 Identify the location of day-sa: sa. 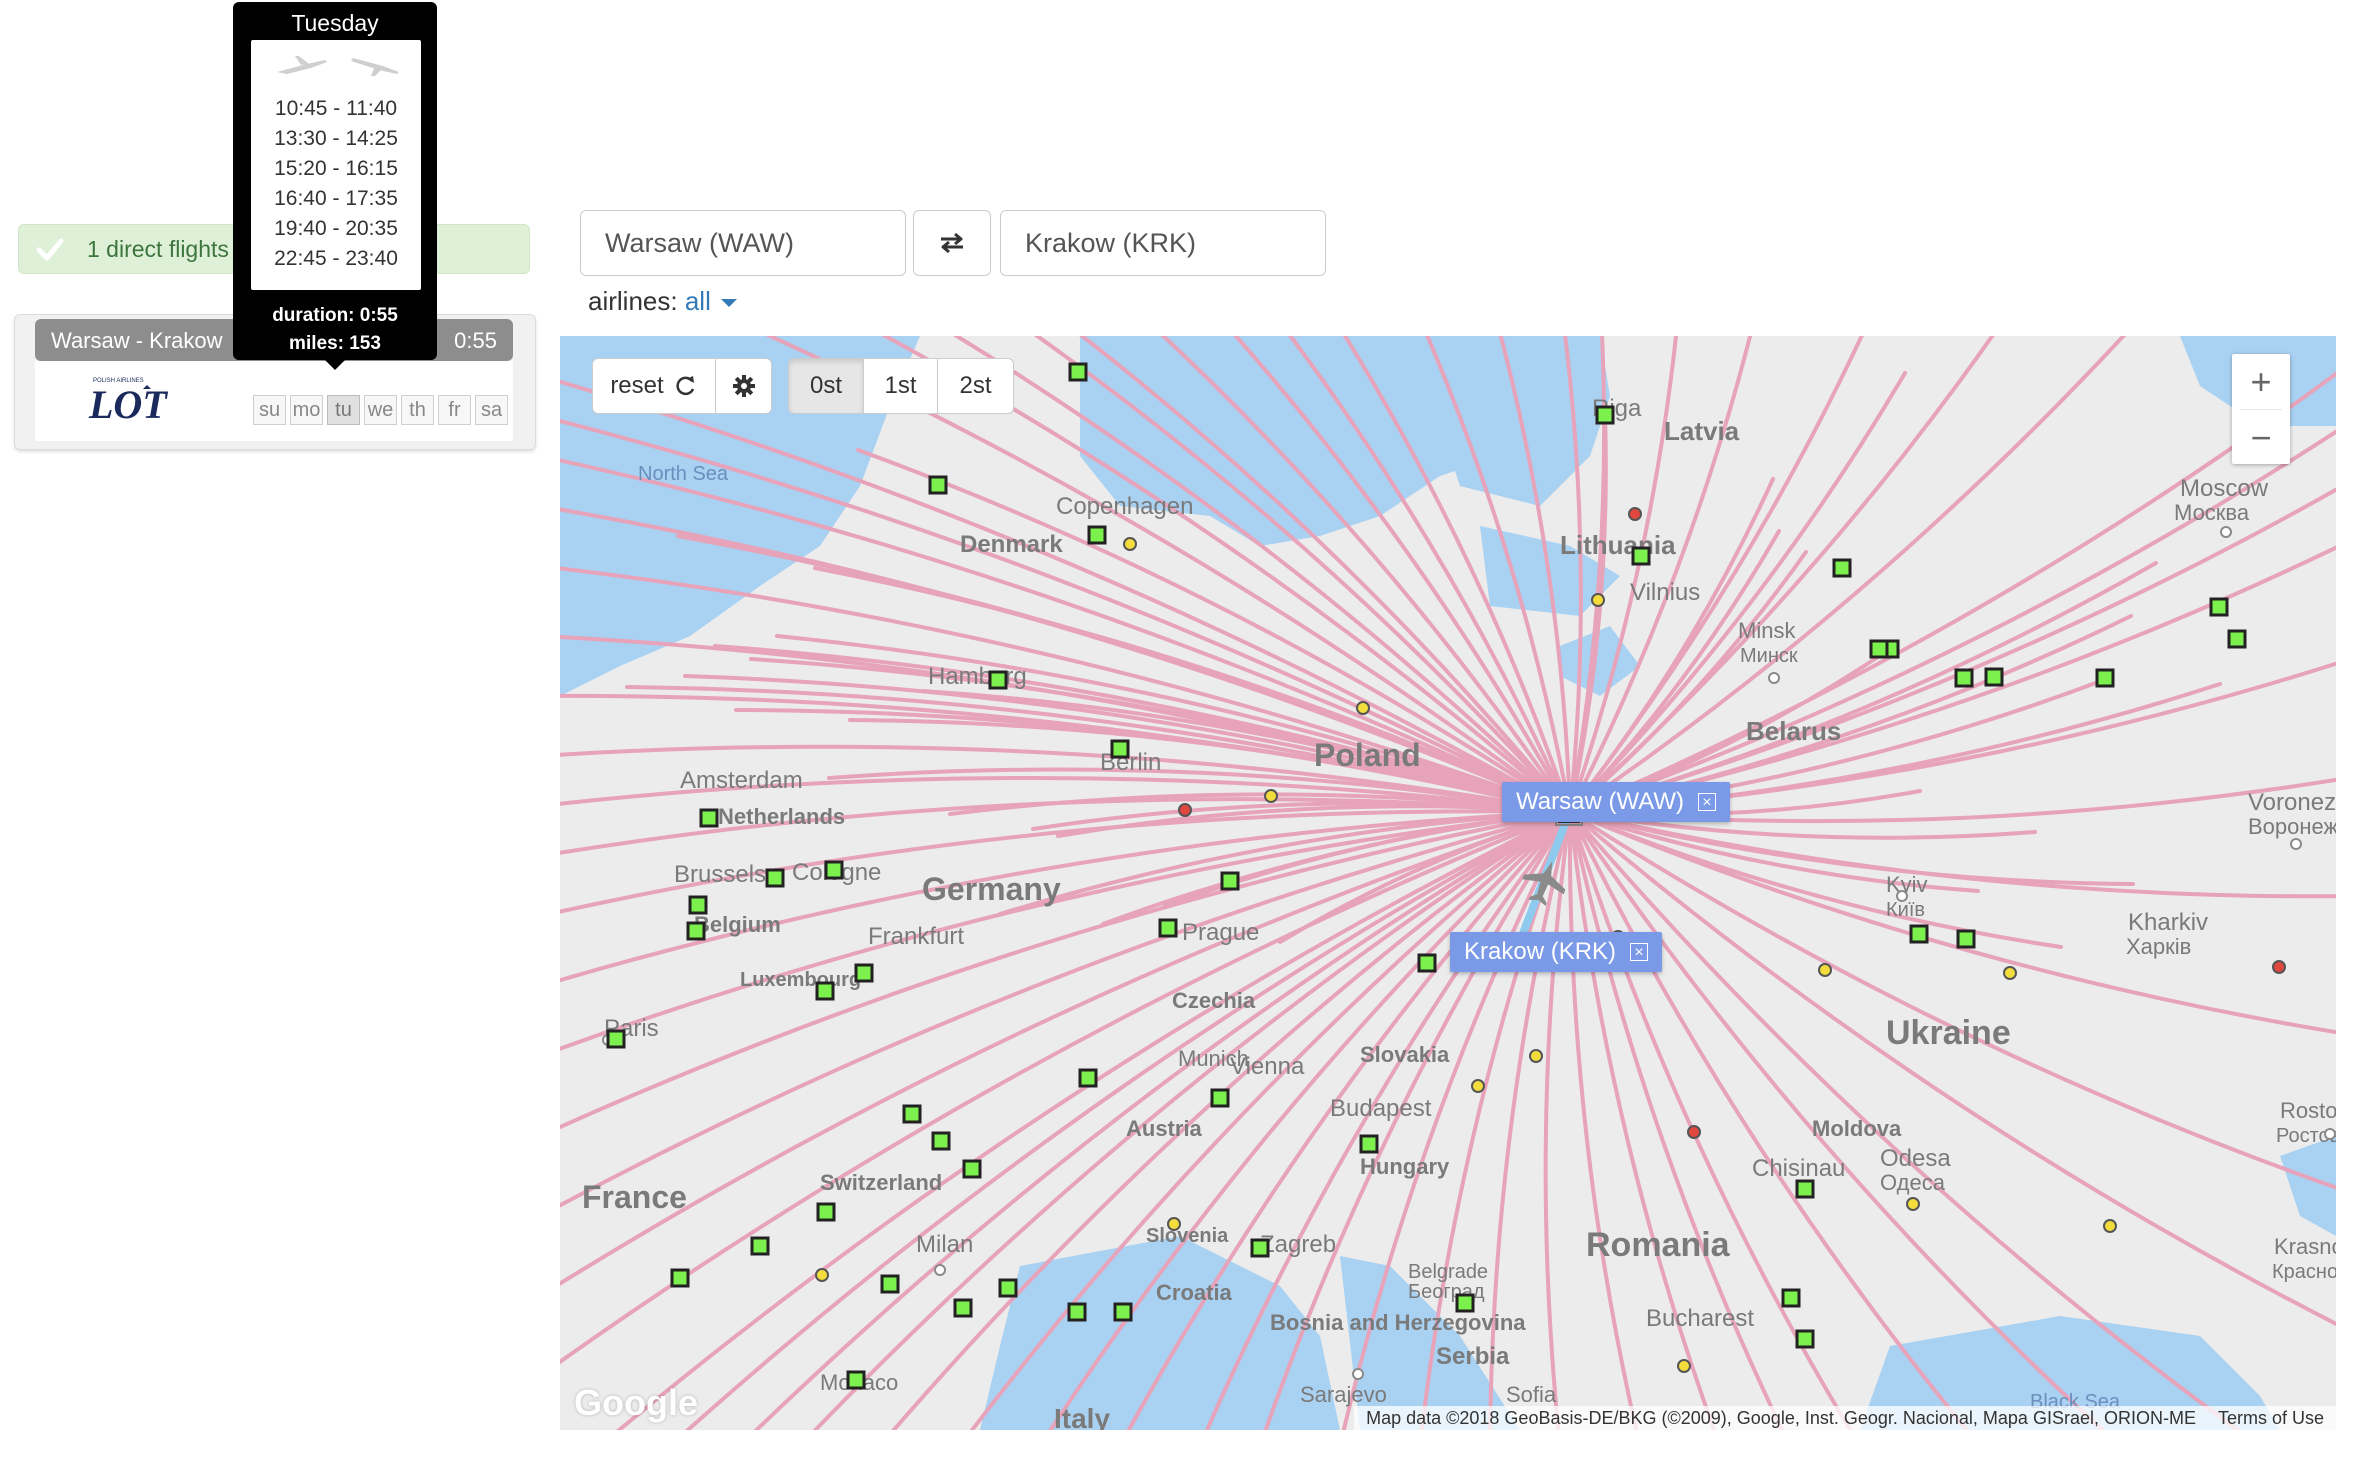
(491, 410).